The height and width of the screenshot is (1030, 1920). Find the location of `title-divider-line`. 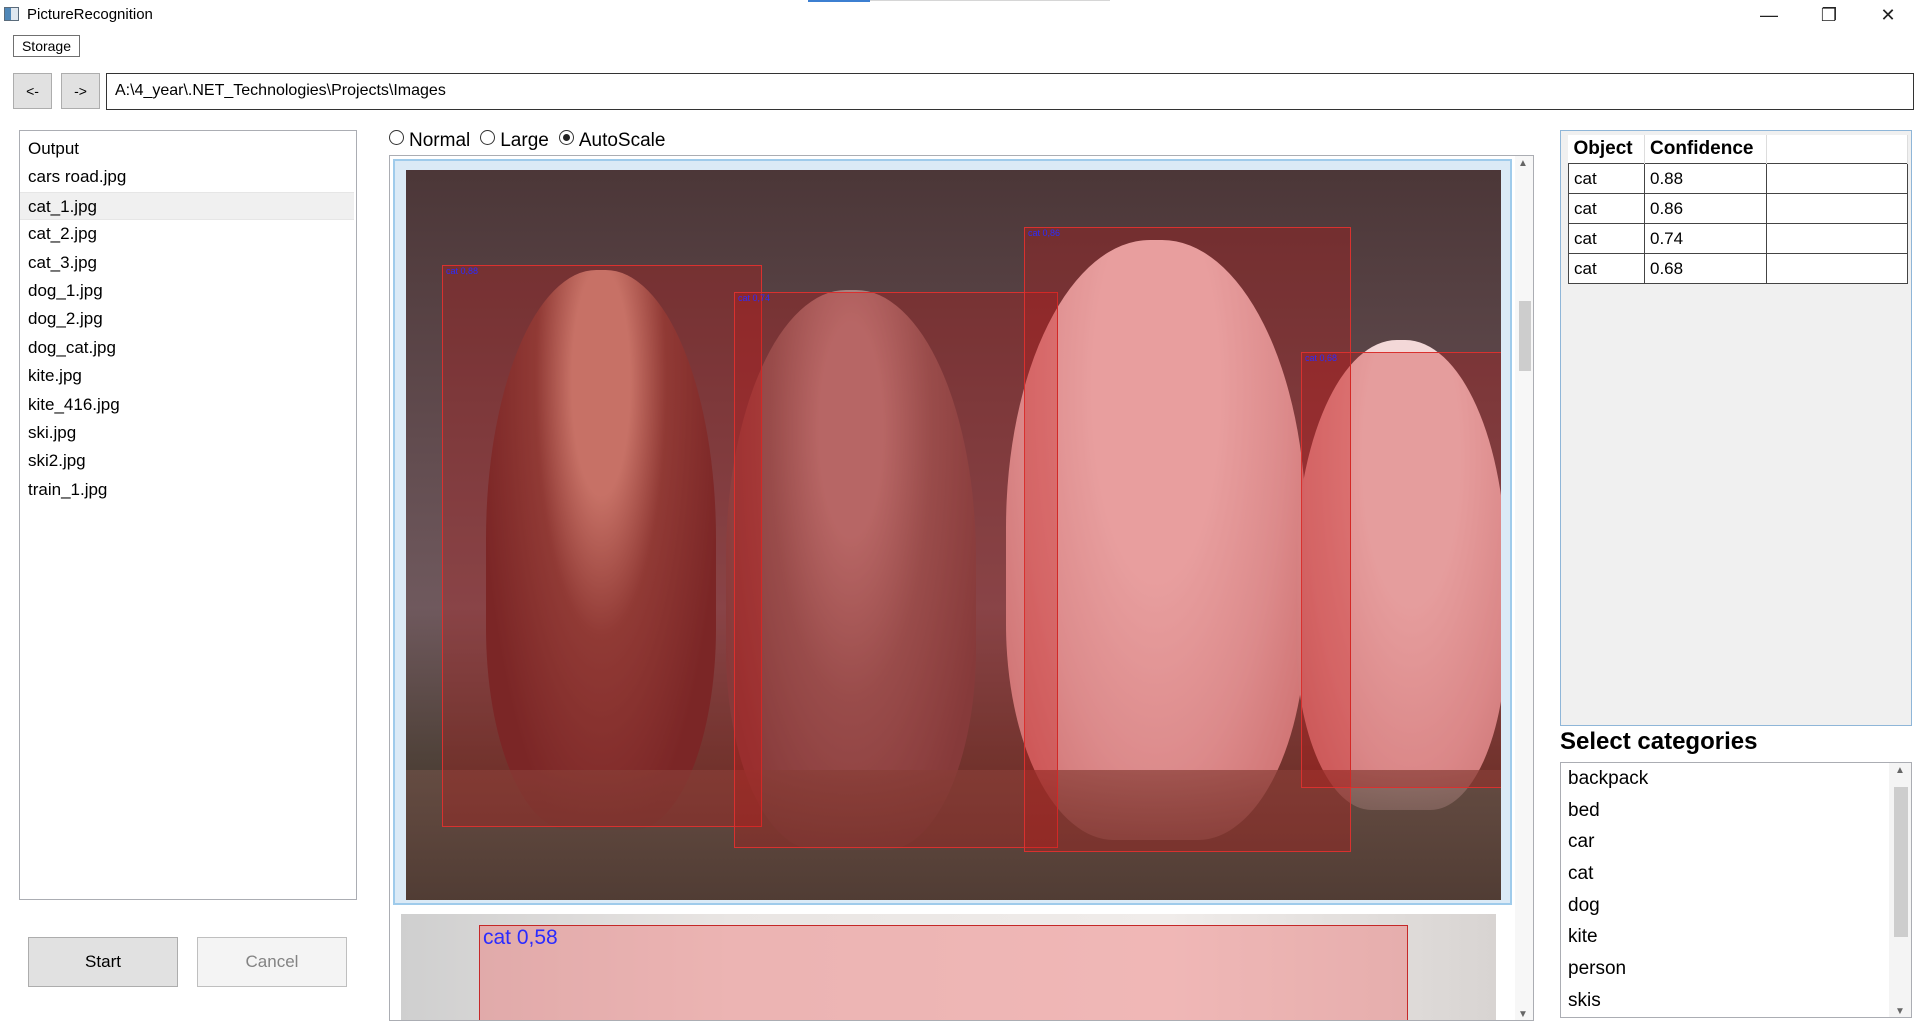

title-divider-line is located at coordinates (990, 0).